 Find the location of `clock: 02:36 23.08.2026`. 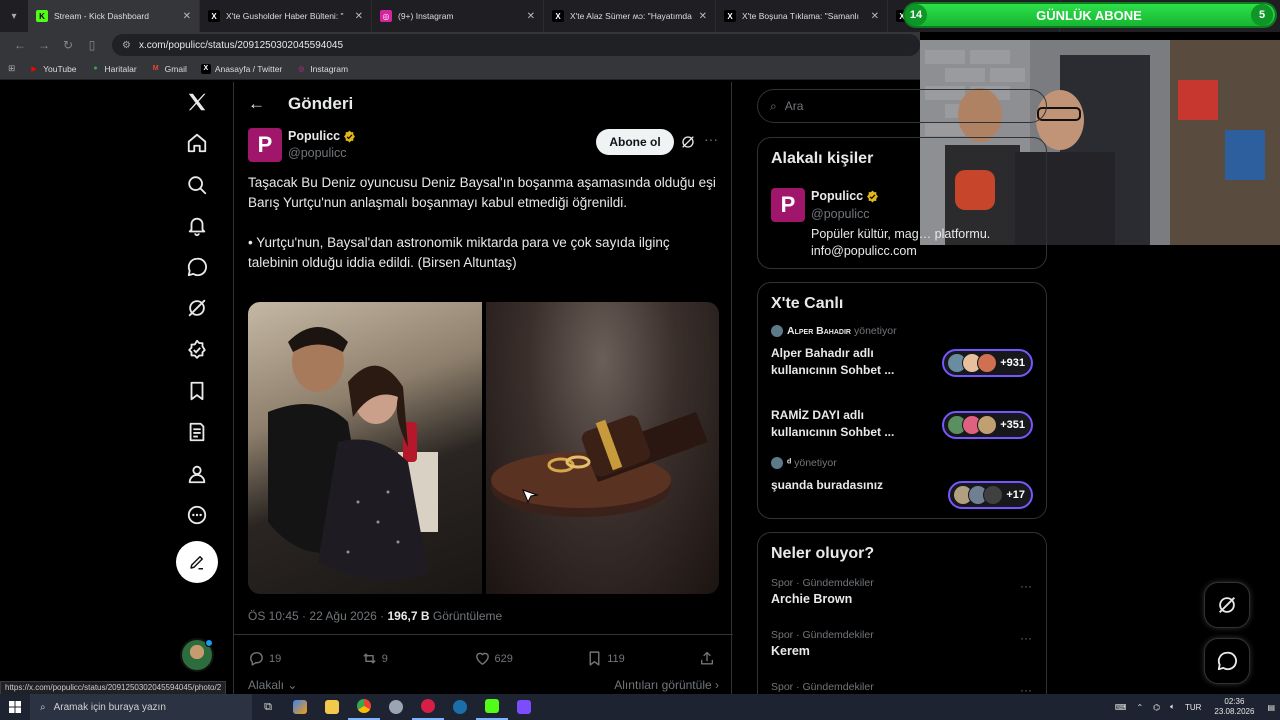

clock: 02:36 23.08.2026 is located at coordinates (1234, 707).